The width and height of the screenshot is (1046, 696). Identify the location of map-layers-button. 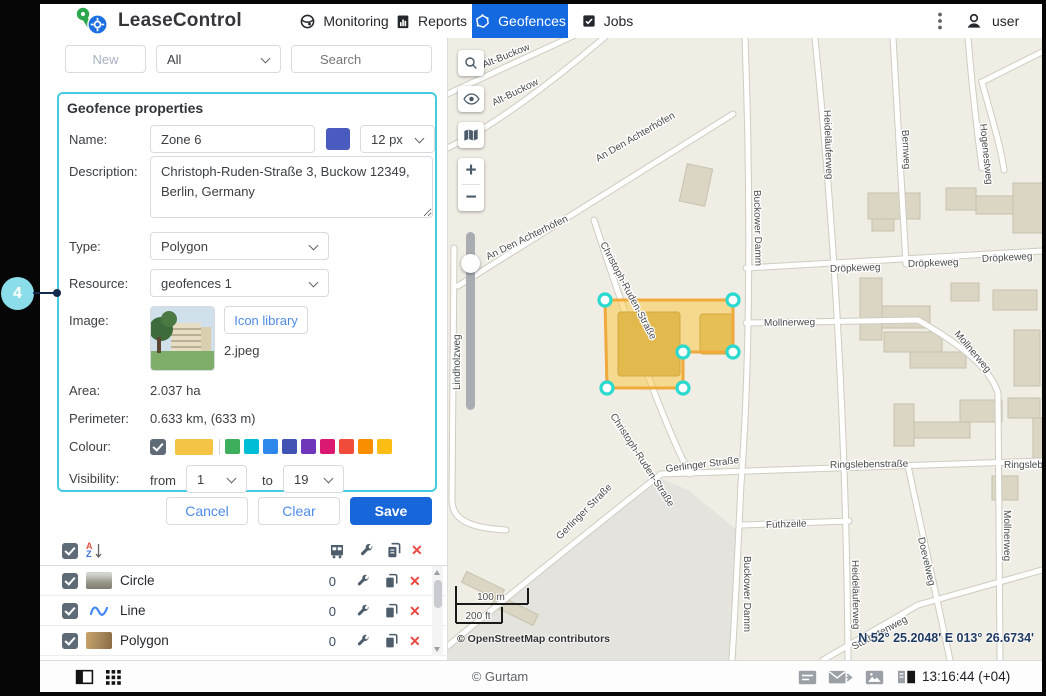
(471, 135).